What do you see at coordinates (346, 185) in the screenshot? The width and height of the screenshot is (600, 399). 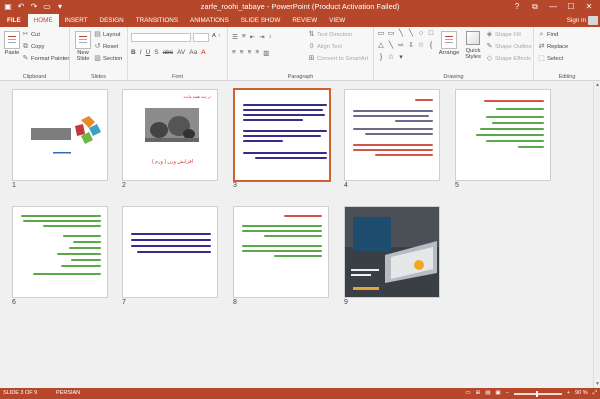 I see `slide-number: 4` at bounding box center [346, 185].